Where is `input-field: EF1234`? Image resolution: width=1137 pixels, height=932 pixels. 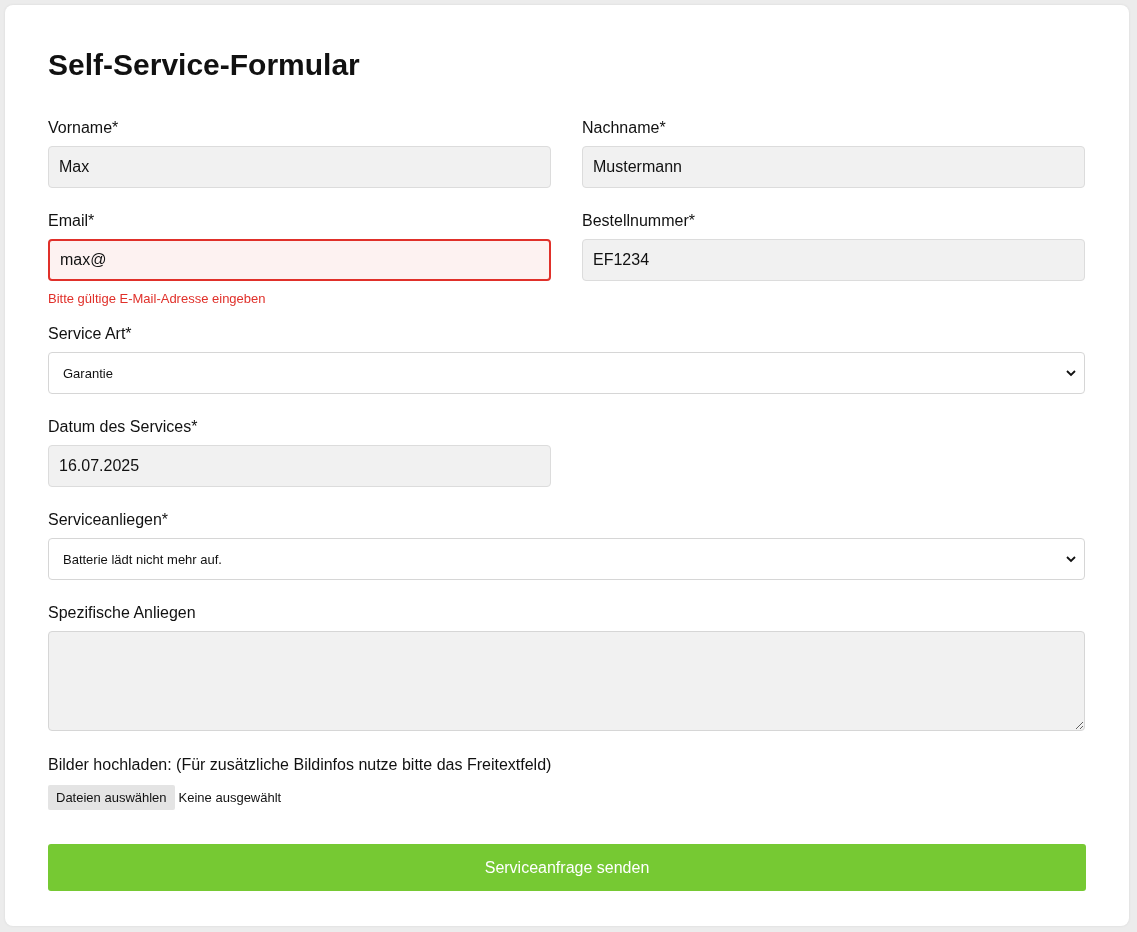 input-field: EF1234 is located at coordinates (833, 260).